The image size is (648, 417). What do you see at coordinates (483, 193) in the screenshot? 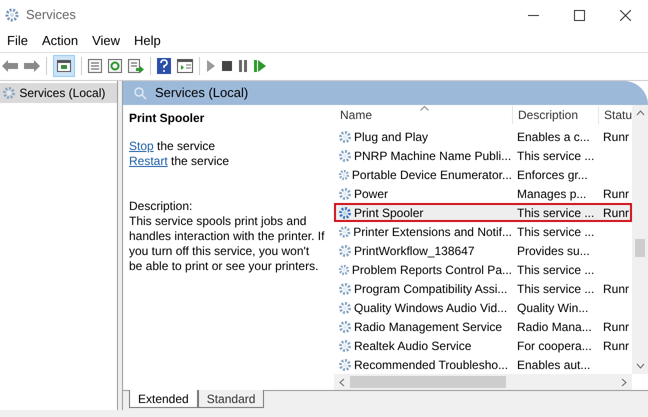
I see `table-row: Power Manages p... Runr` at bounding box center [483, 193].